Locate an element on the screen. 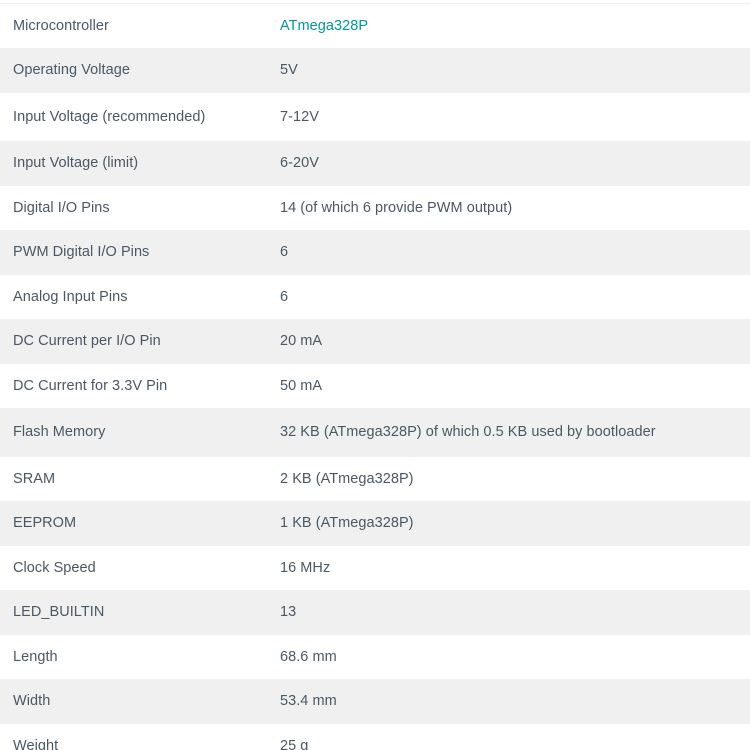  spec-value-link: ATmega328P is located at coordinates (324, 26).